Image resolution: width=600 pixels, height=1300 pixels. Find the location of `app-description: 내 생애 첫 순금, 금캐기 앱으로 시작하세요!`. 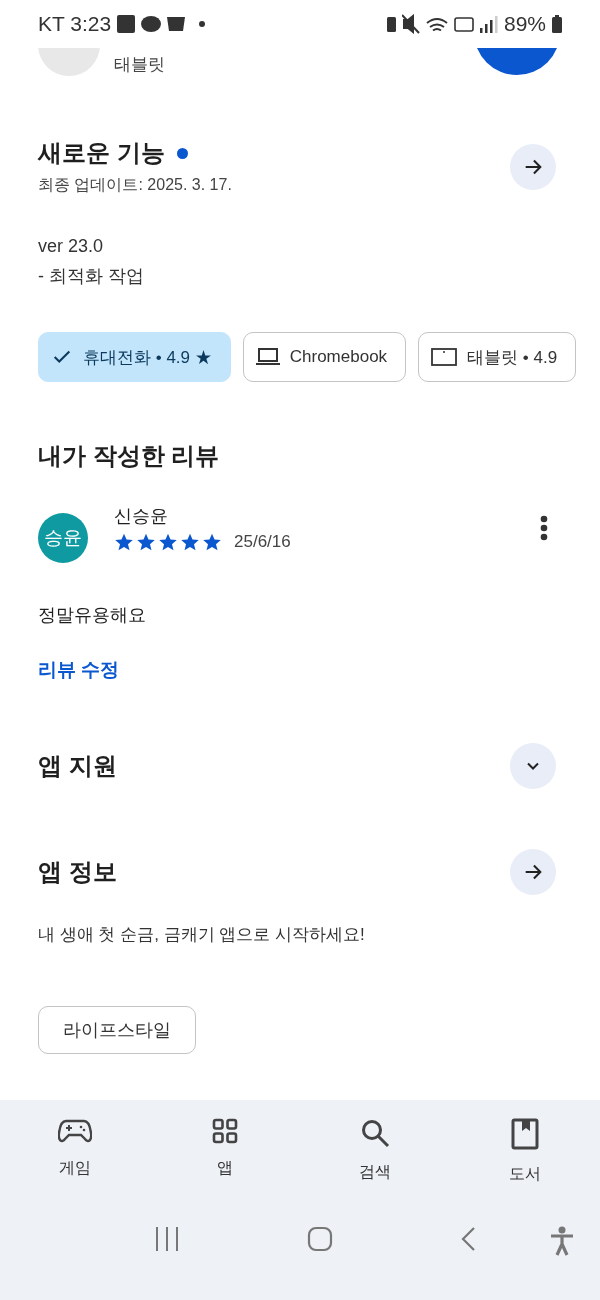

app-description: 내 생애 첫 순금, 금캐기 앱으로 시작하세요! is located at coordinates (202, 935).